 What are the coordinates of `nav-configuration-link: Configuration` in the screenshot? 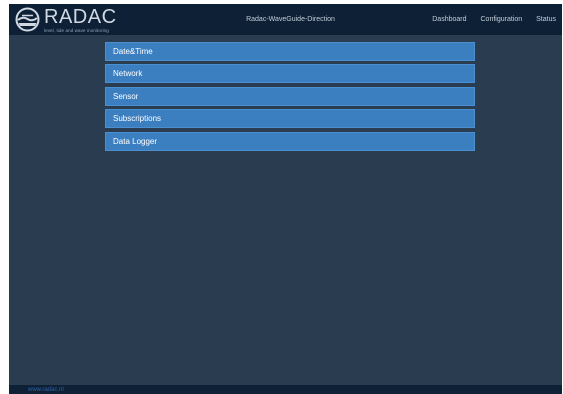 It's located at (502, 19).